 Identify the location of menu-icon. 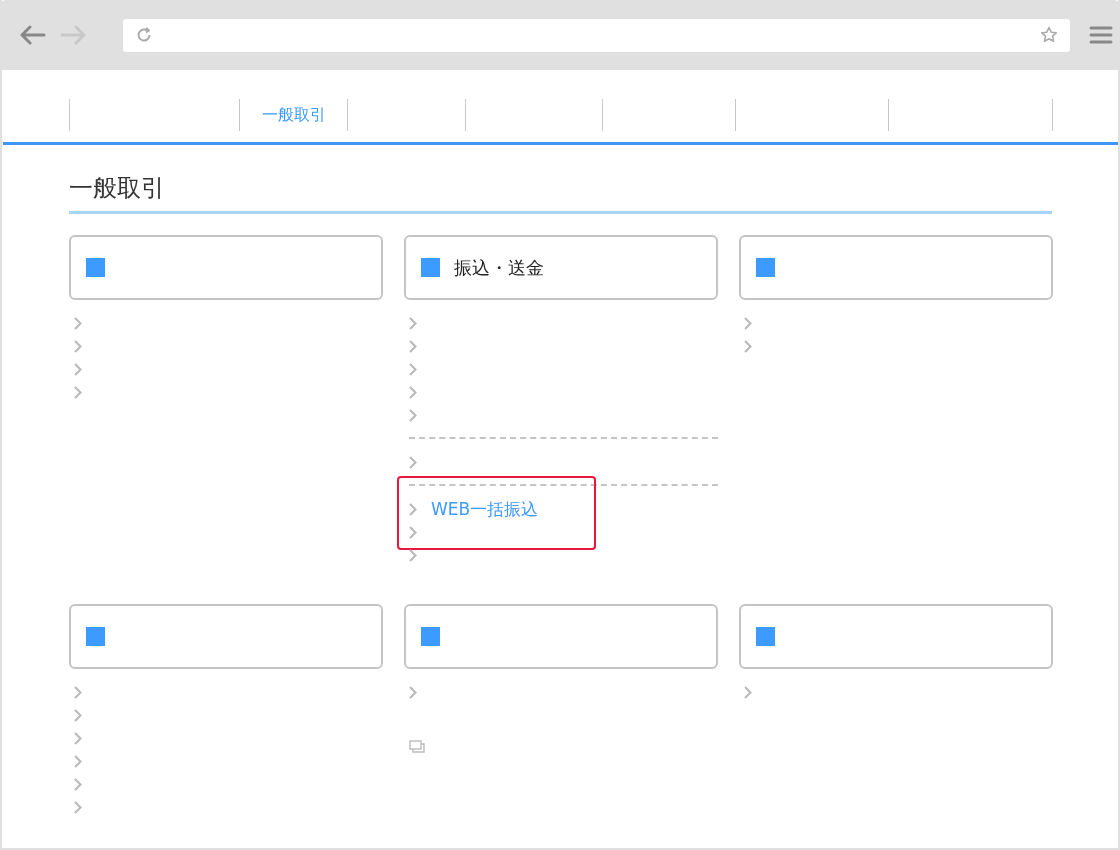
(1101, 35).